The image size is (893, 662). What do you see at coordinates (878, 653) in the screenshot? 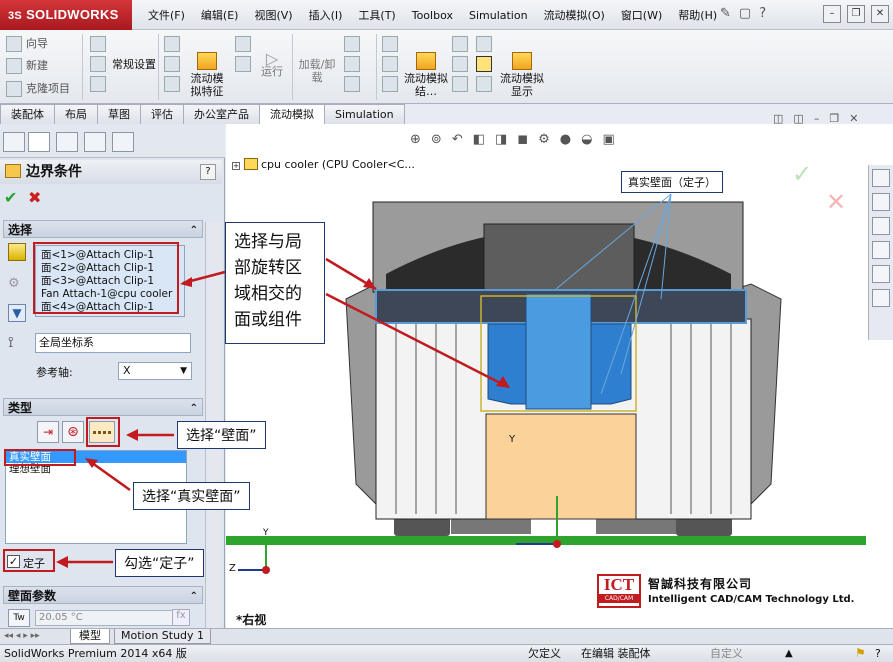
I see `help-status-icon: ?` at bounding box center [878, 653].